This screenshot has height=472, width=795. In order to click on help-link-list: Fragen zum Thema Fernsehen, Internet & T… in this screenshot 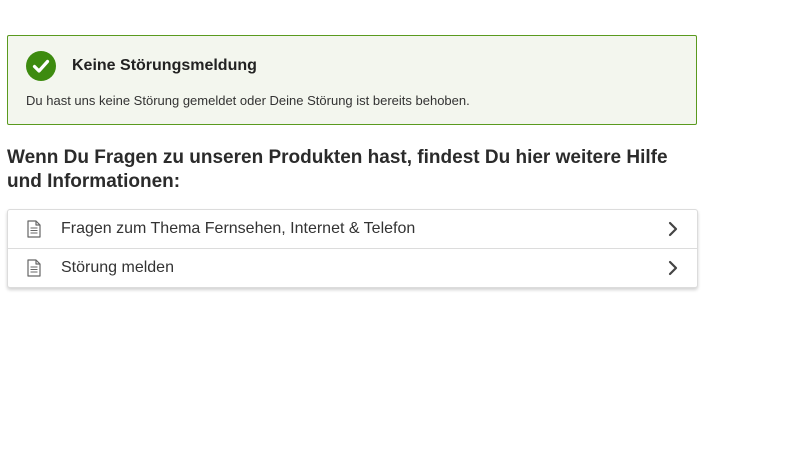, I will do `click(352, 248)`.